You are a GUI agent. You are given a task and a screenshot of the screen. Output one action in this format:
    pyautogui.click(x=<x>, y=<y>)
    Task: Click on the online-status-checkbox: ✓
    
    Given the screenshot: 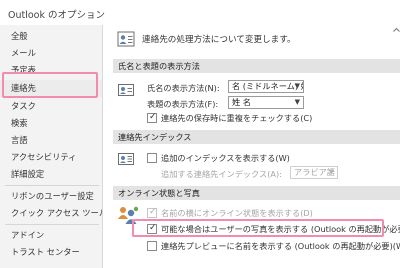 What is the action you would take?
    pyautogui.click(x=152, y=212)
    